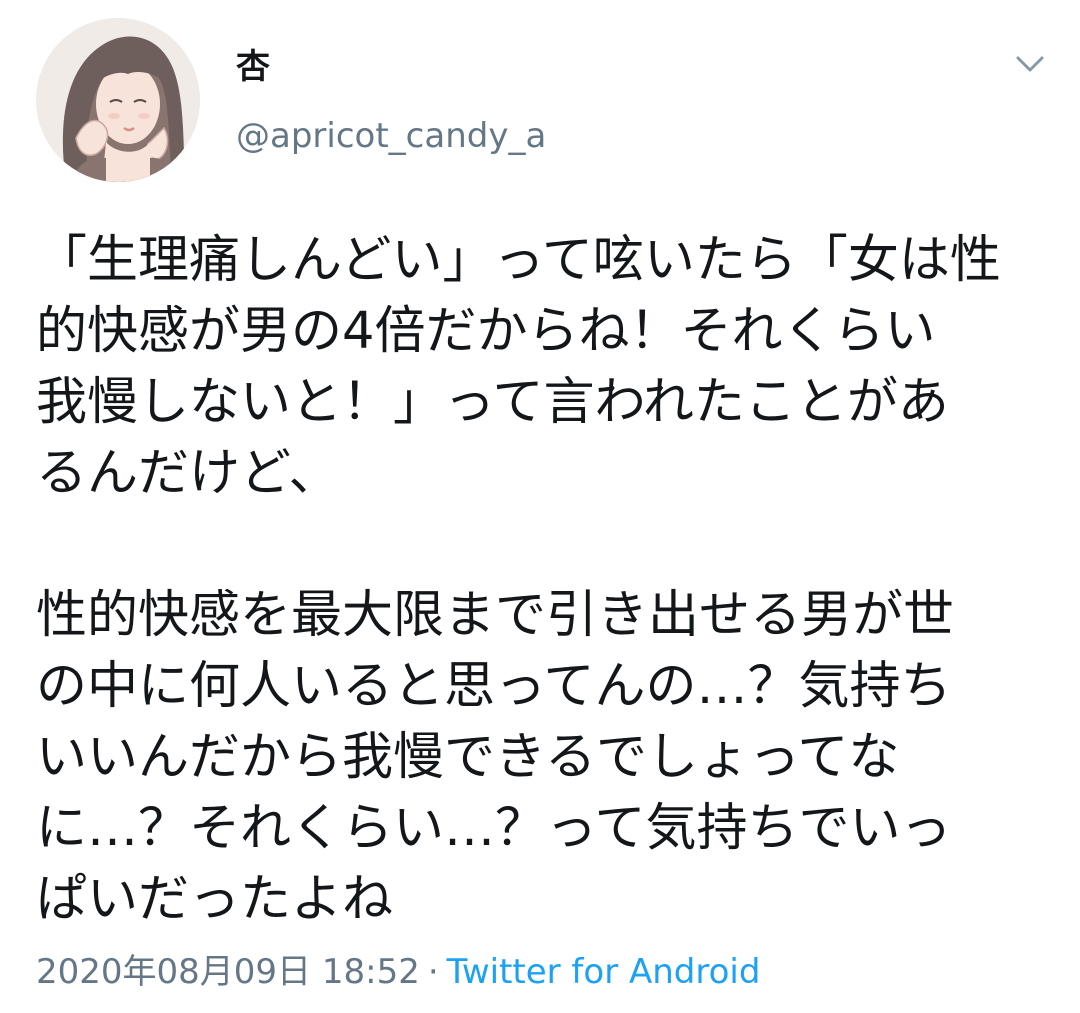  I want to click on tweet-line: 性的快感を最大限まで引き出せる男が世, so click(495, 615).